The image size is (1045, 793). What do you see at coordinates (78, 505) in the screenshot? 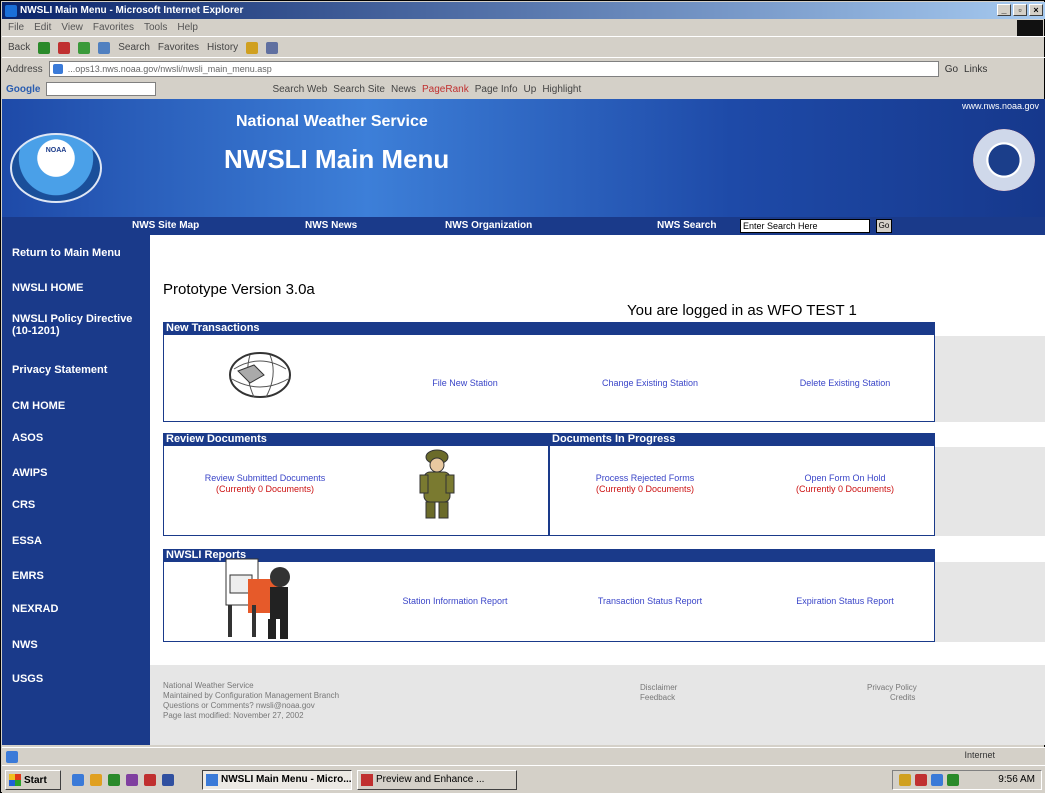
I see `sidebar-item-crs: CRS` at bounding box center [78, 505].